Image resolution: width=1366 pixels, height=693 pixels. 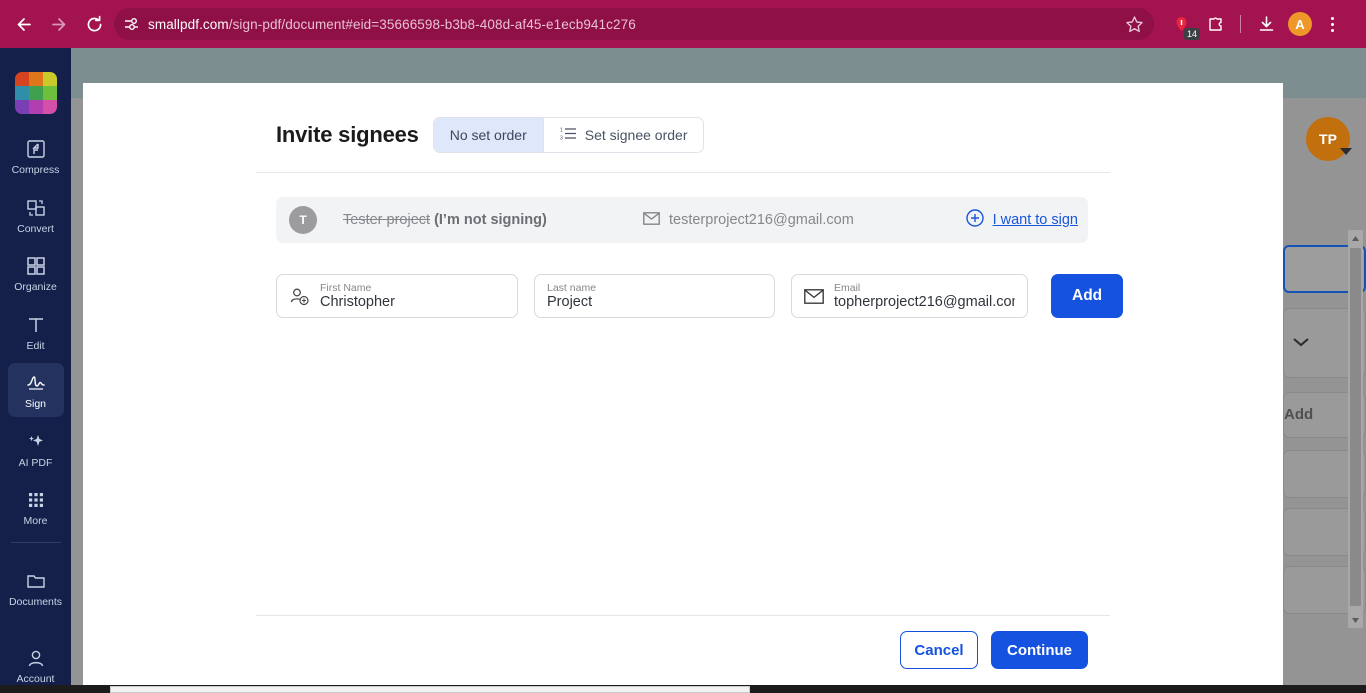 I want to click on person-icon, so click(x=36, y=658).